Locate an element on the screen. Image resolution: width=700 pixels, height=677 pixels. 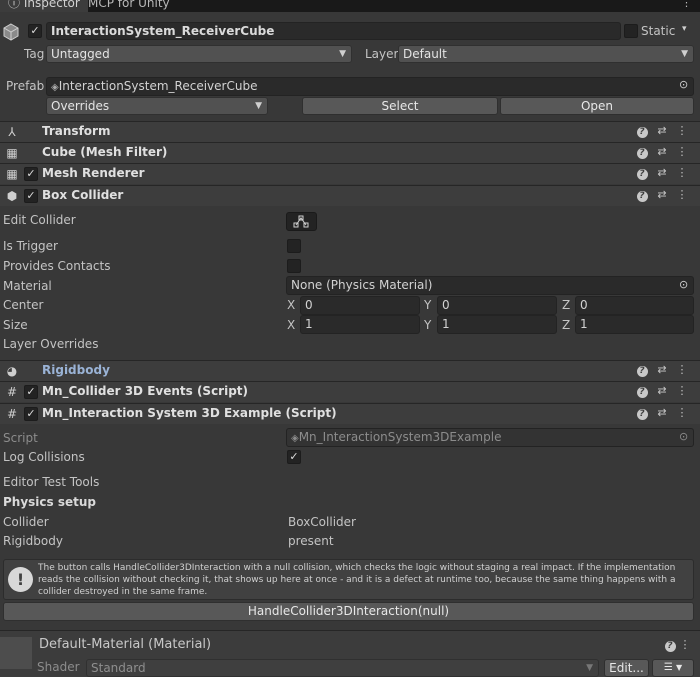
collider-events-header: # ✓ Mn_Collider 3D Events (Script) ? ⇄ ⋮ is located at coordinates (350, 391).